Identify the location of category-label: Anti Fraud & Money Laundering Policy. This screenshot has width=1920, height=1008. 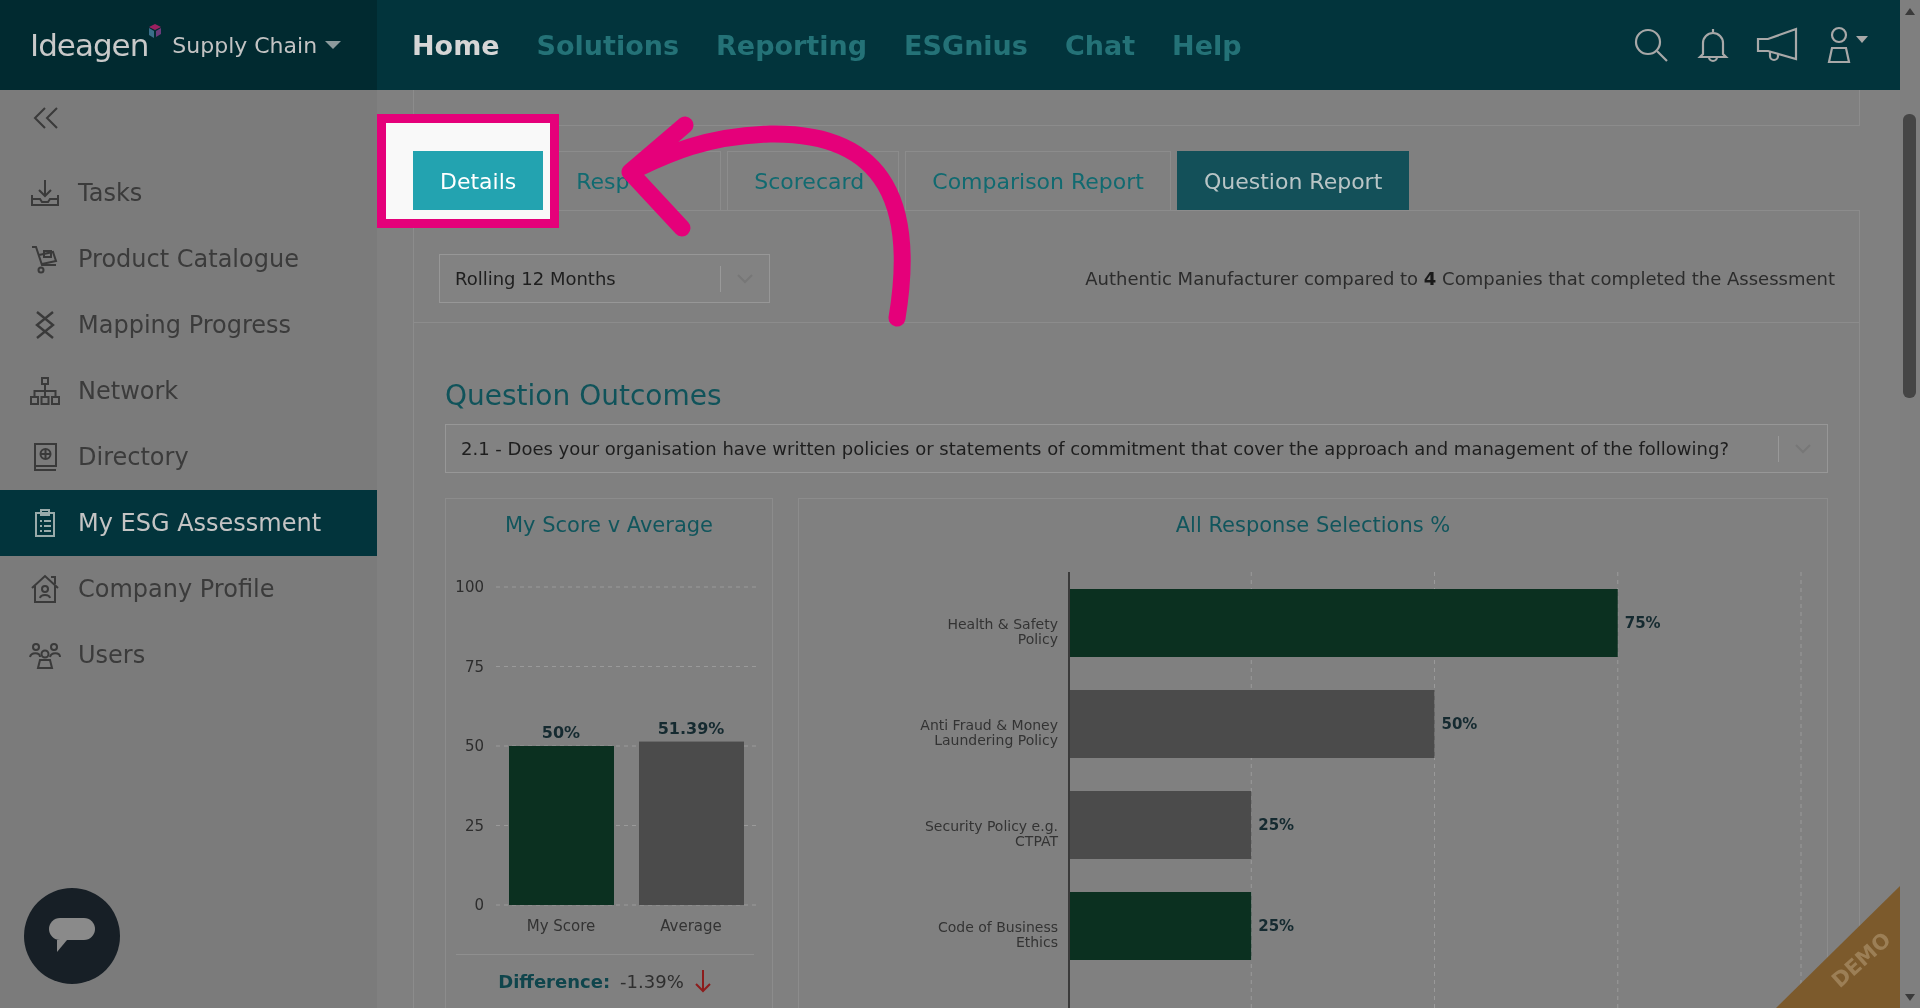
(988, 733).